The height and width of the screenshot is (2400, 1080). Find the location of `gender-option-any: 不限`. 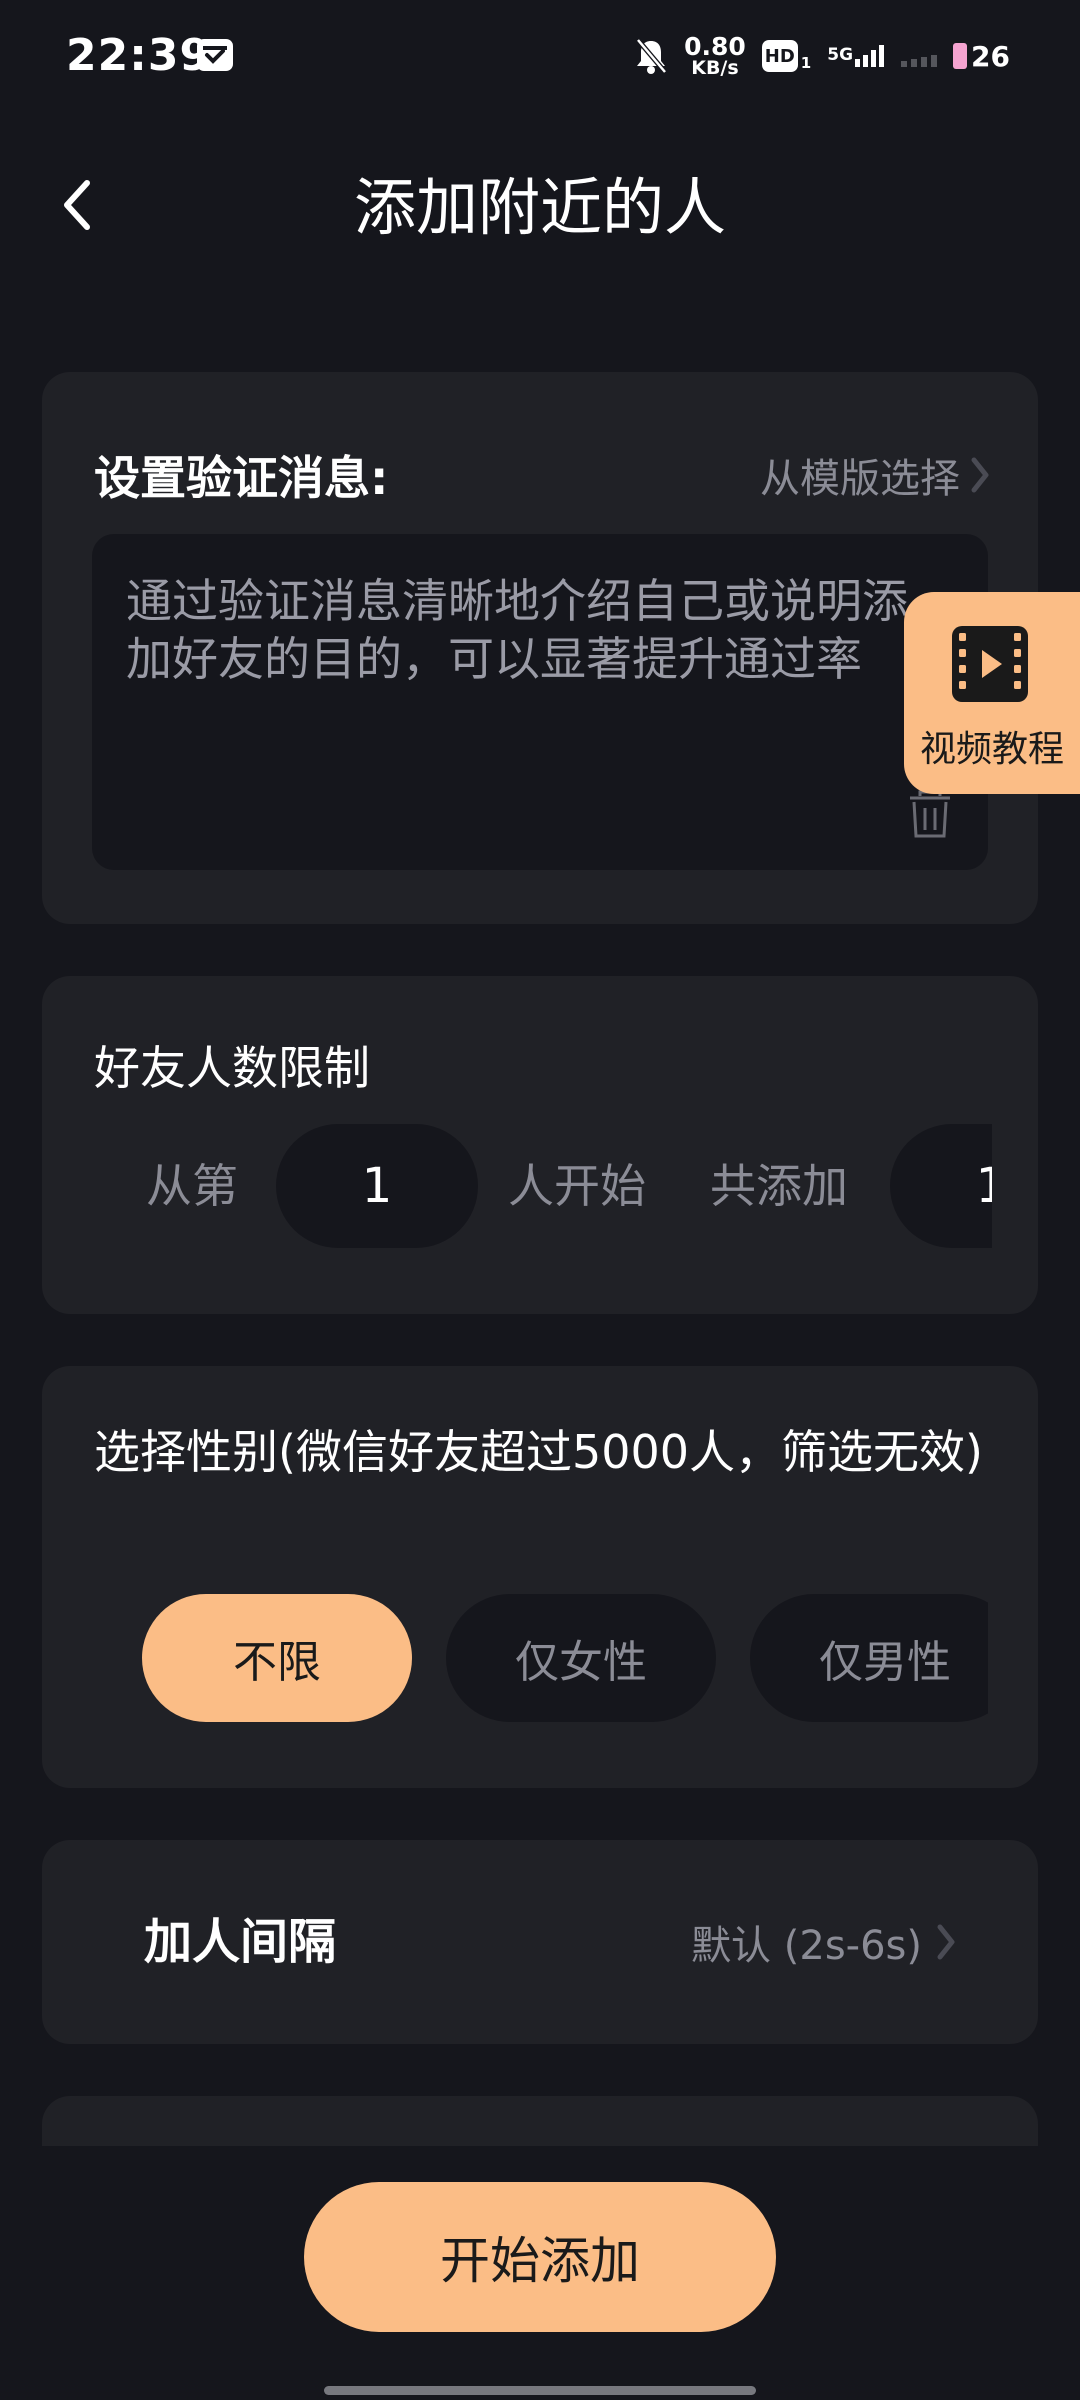

gender-option-any: 不限 is located at coordinates (277, 1658).